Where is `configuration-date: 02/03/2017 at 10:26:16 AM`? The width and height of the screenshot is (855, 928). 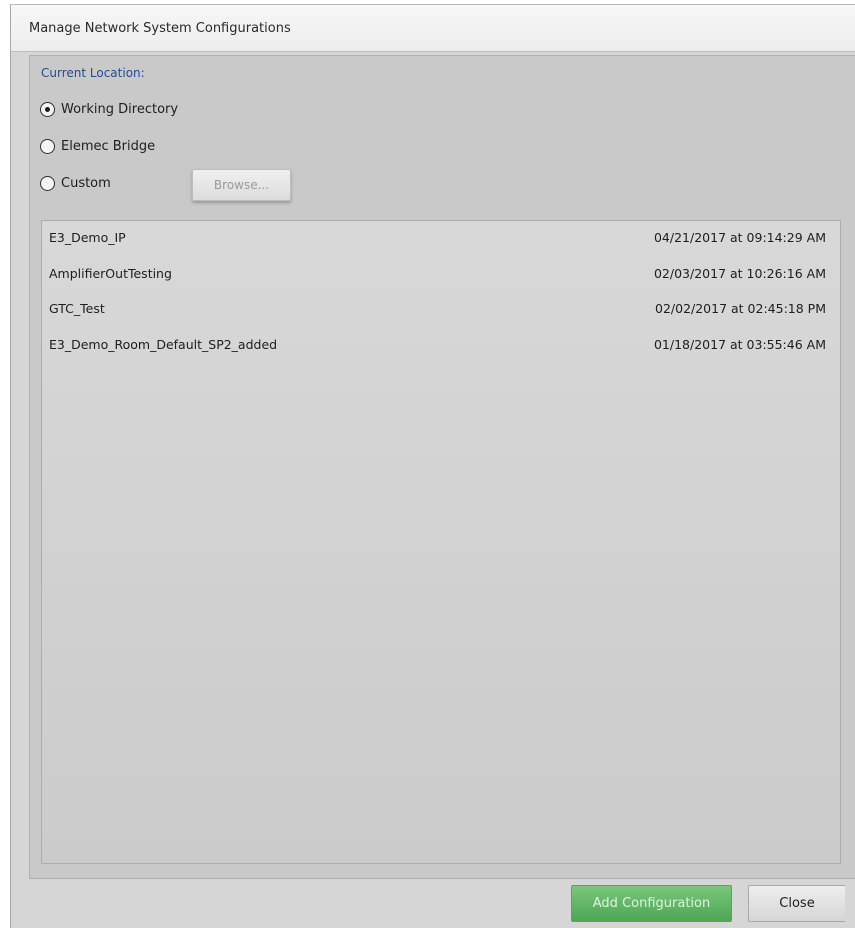 configuration-date: 02/03/2017 at 10:26:16 AM is located at coordinates (739, 273).